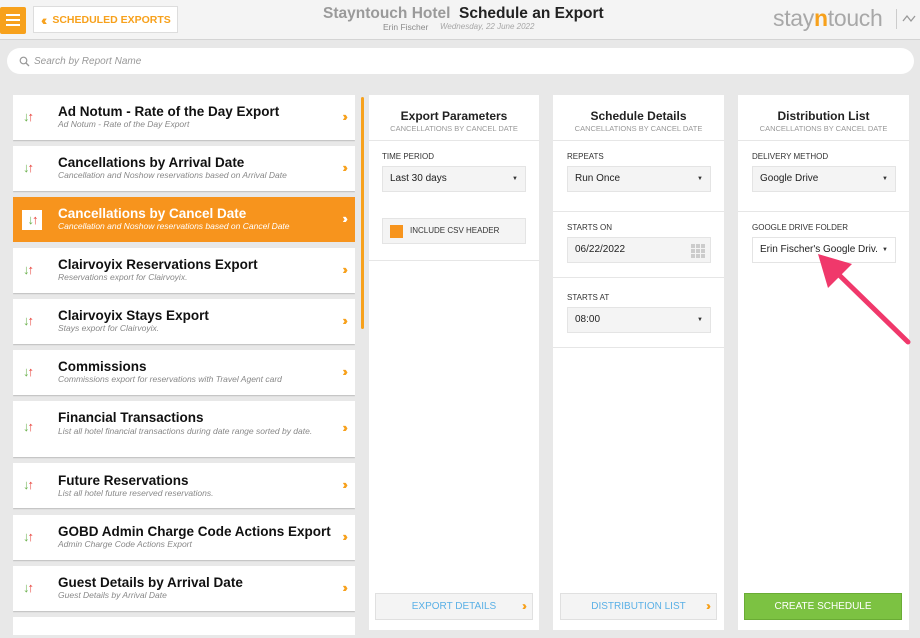  What do you see at coordinates (638, 116) in the screenshot?
I see `panel-title: Schedule Details` at bounding box center [638, 116].